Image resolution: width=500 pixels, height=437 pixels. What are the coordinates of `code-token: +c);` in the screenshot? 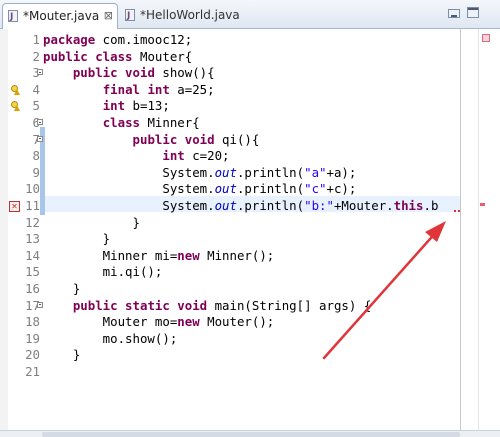 It's located at (341, 189).